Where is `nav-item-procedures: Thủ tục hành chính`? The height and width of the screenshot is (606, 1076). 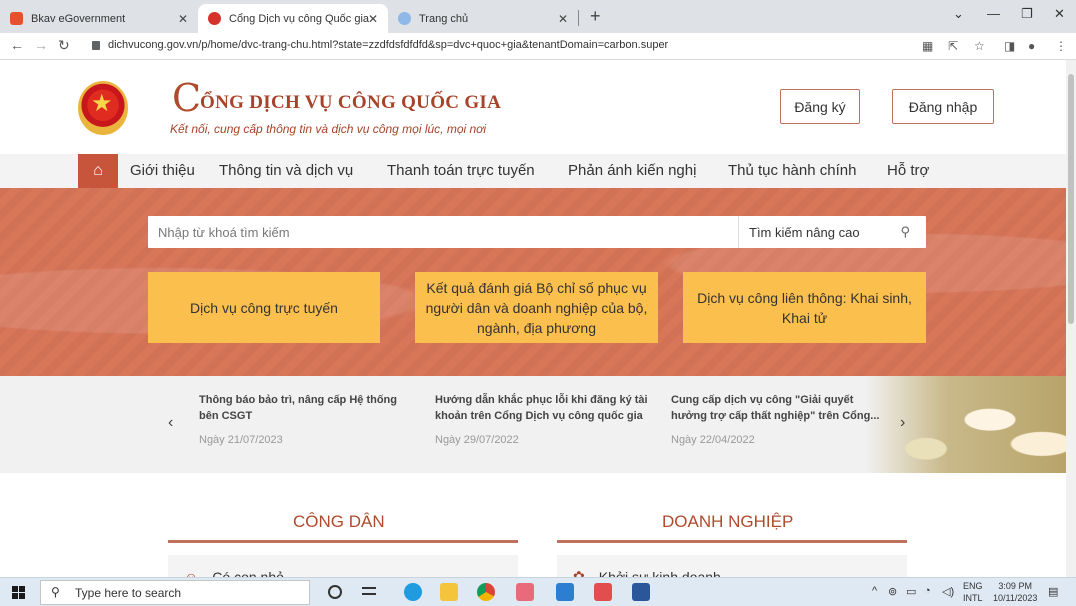 nav-item-procedures: Thủ tục hành chính is located at coordinates (792, 170).